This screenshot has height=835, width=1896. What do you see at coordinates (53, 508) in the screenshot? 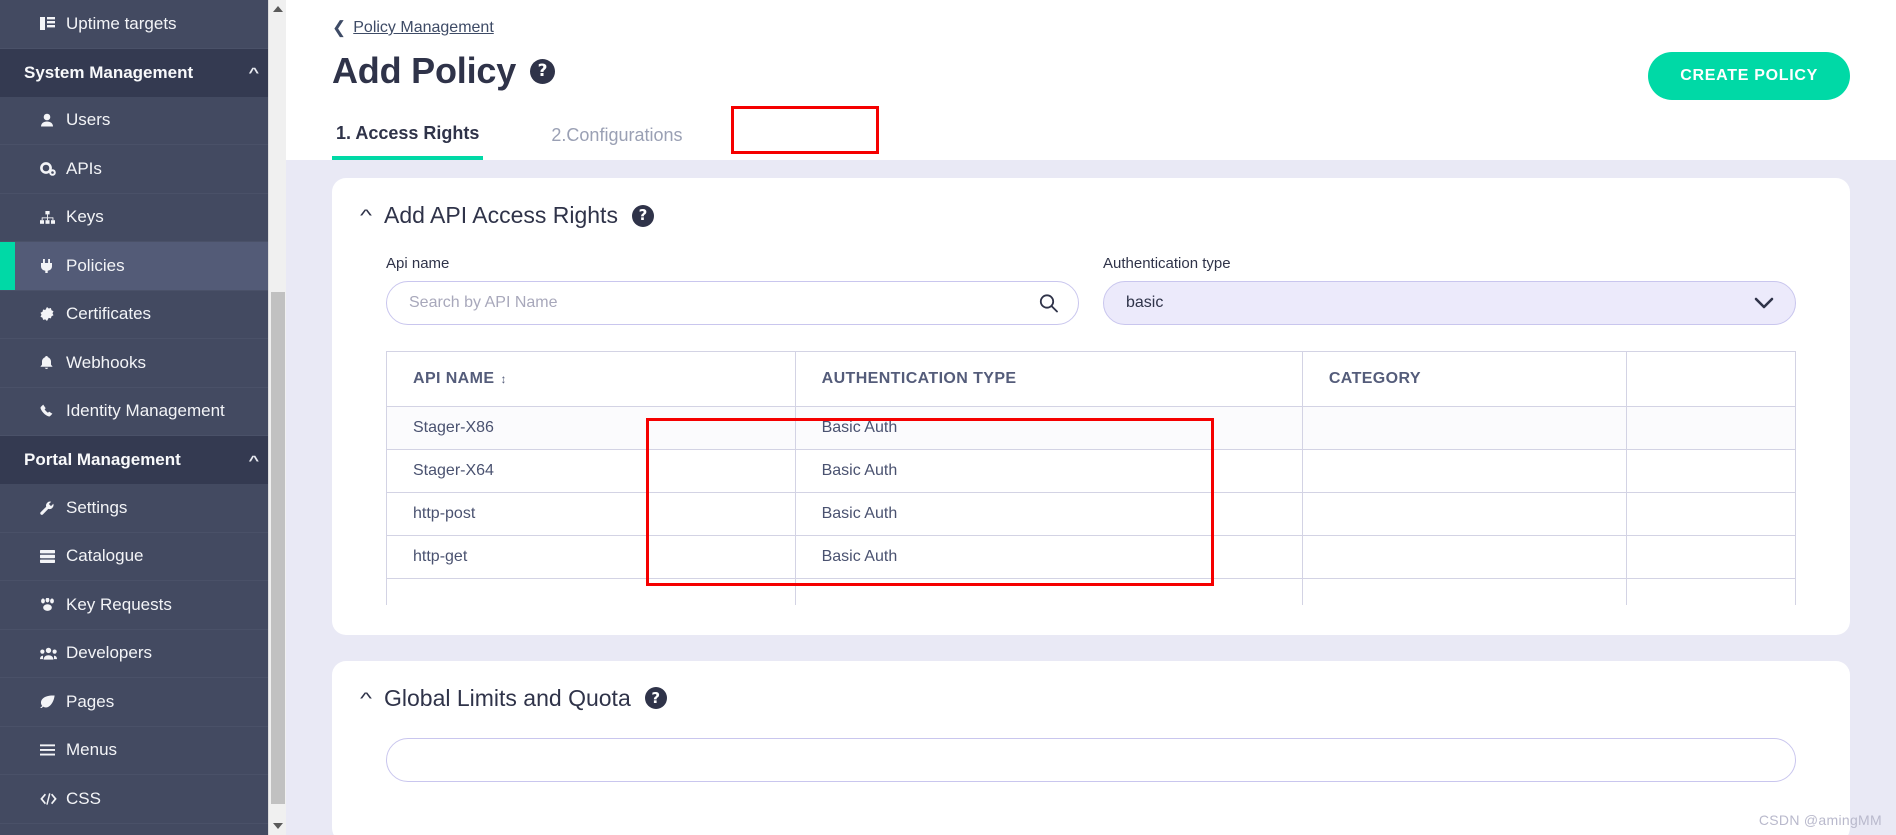
I see `wrench-icon` at bounding box center [53, 508].